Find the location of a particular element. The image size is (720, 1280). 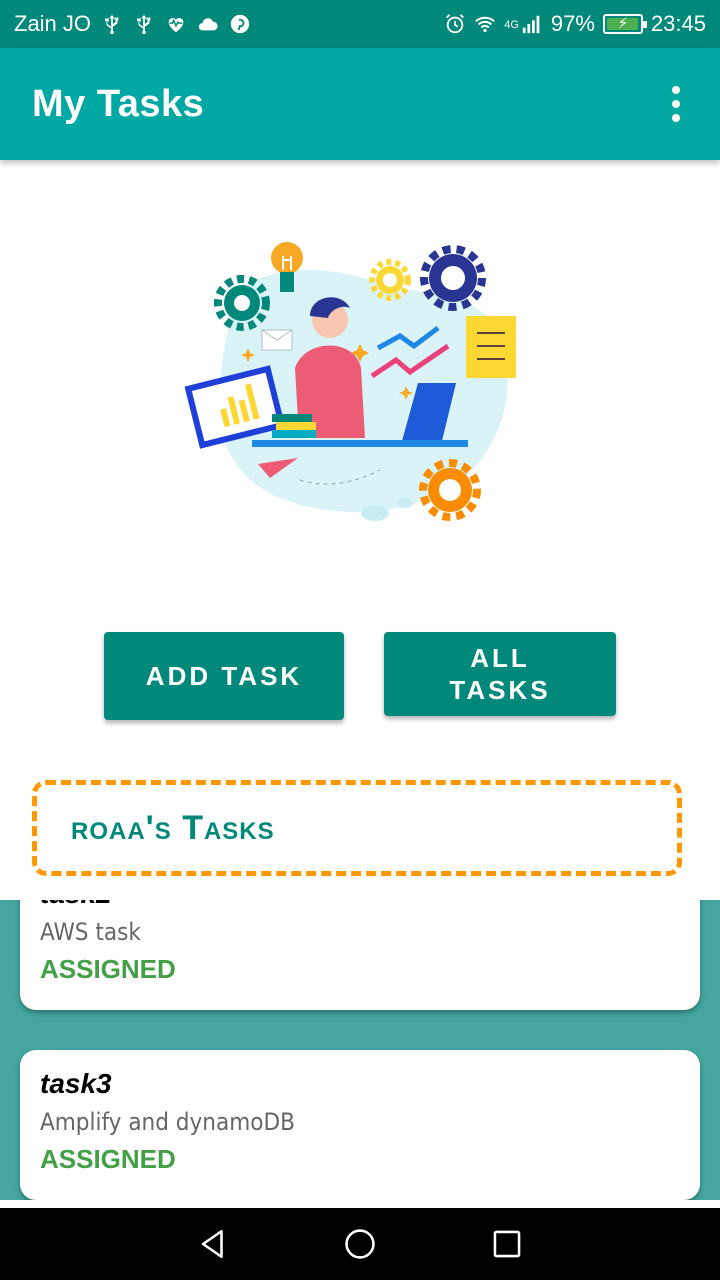

task-card: task3 Amplify and dynamoDB ASSIGNED is located at coordinates (360, 1125).